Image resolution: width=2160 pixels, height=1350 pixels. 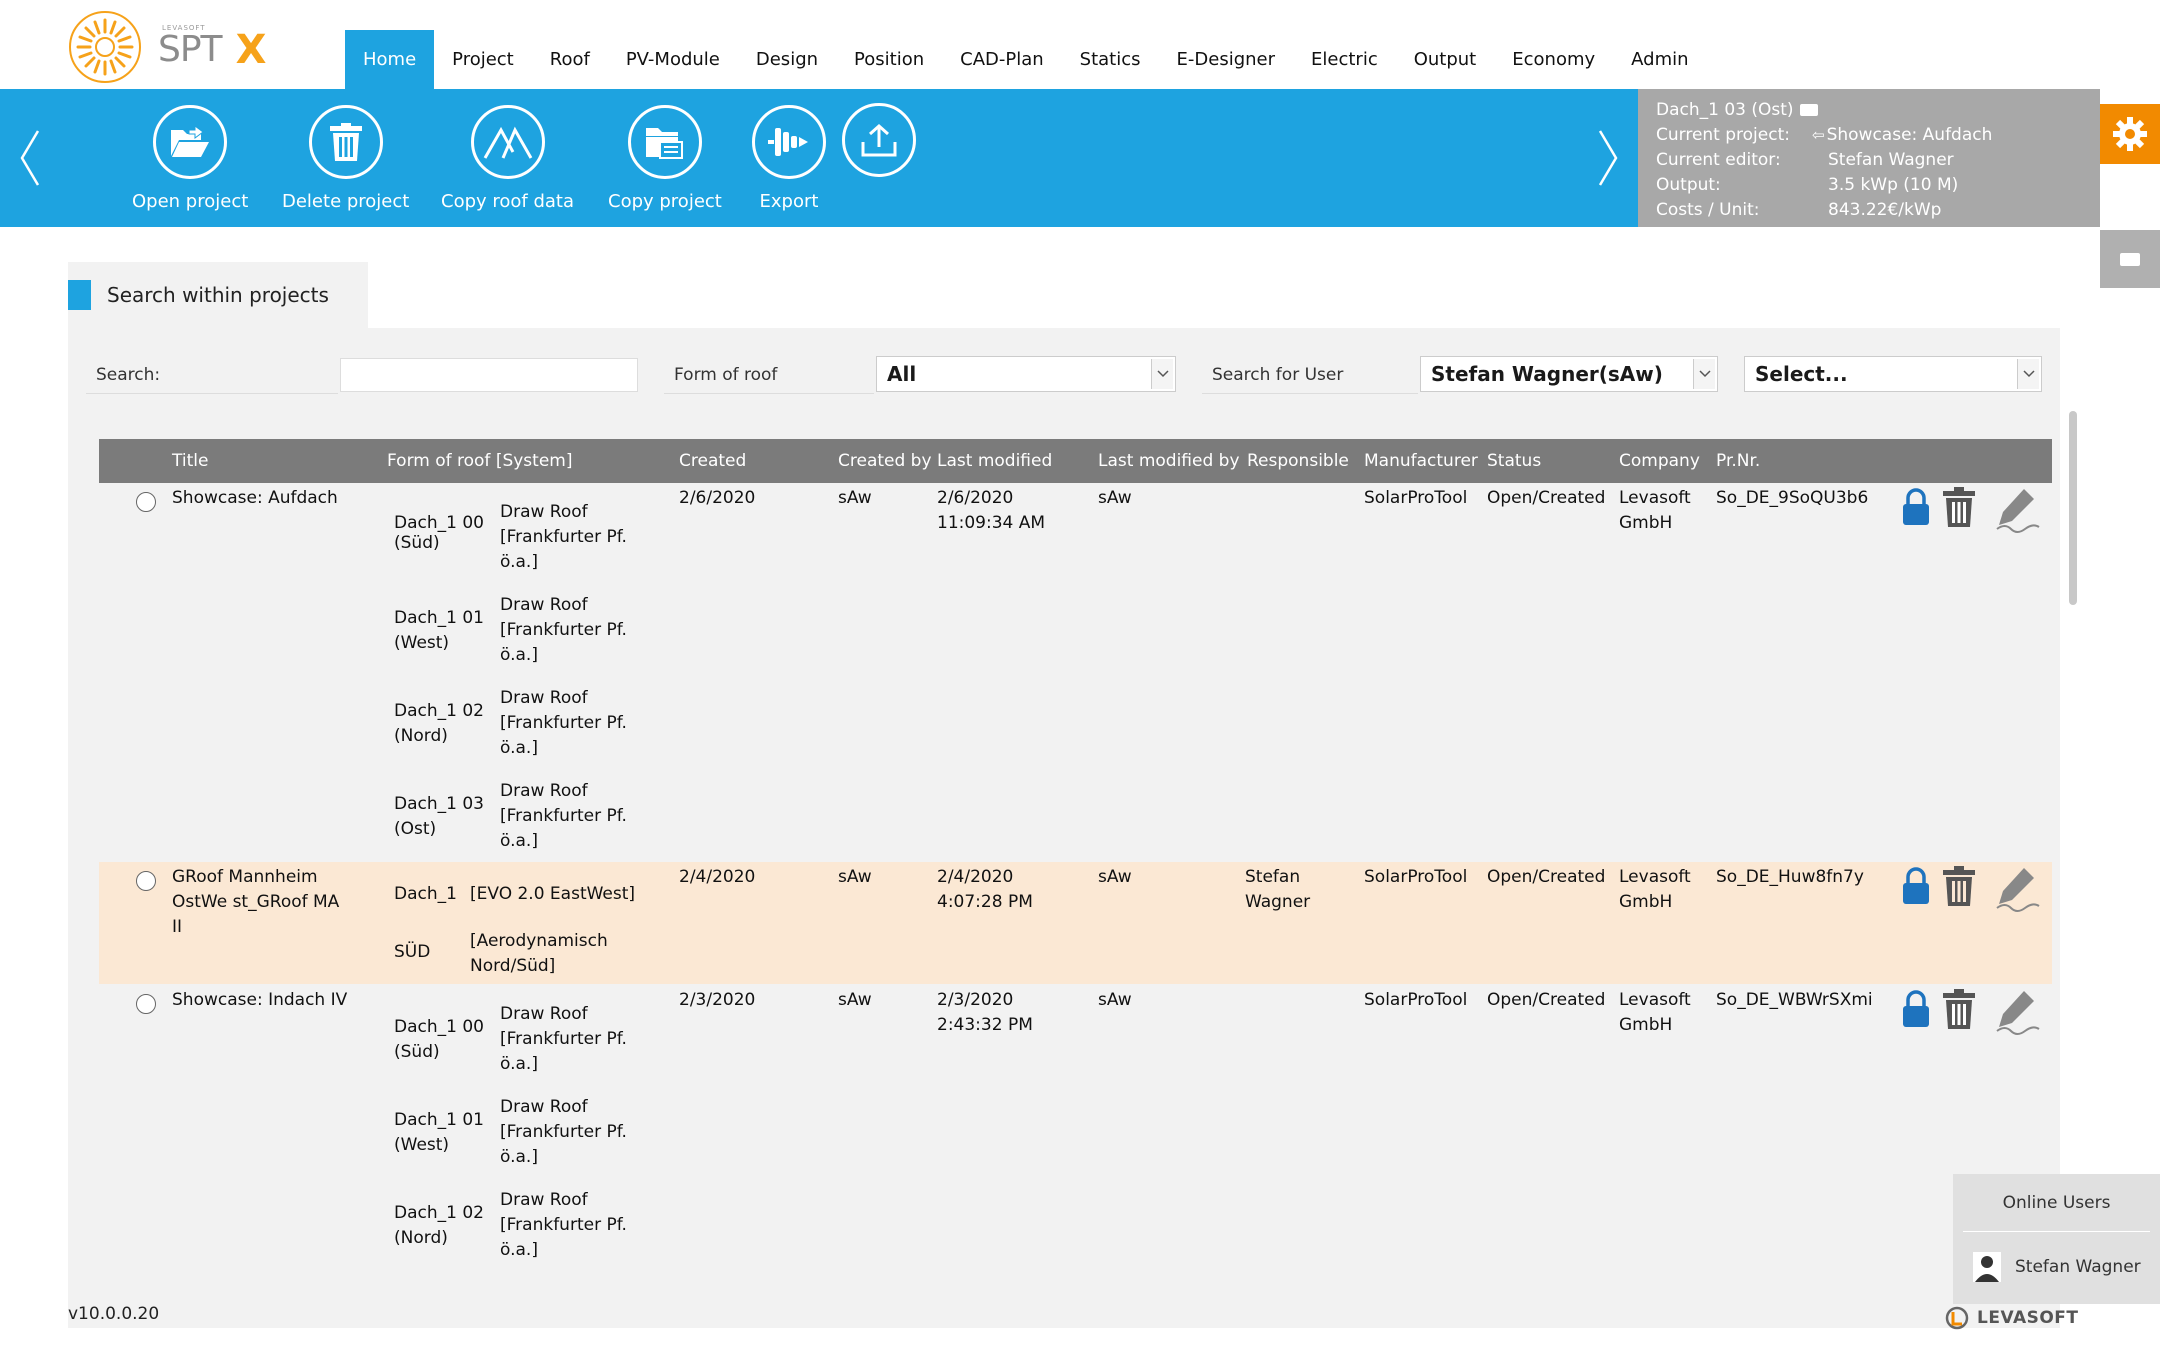 What do you see at coordinates (712, 461) in the screenshot?
I see `col-created: Created` at bounding box center [712, 461].